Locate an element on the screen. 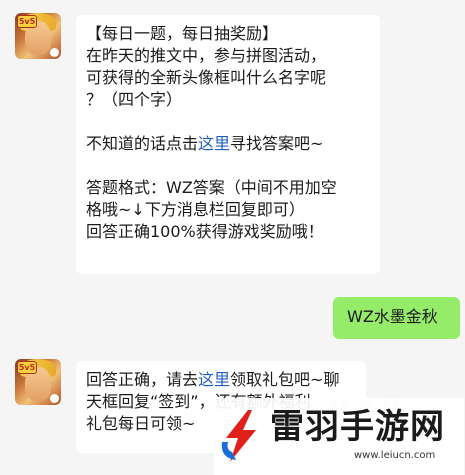  message-line: 【每日一题，每日抽奖励】 is located at coordinates (182, 33).